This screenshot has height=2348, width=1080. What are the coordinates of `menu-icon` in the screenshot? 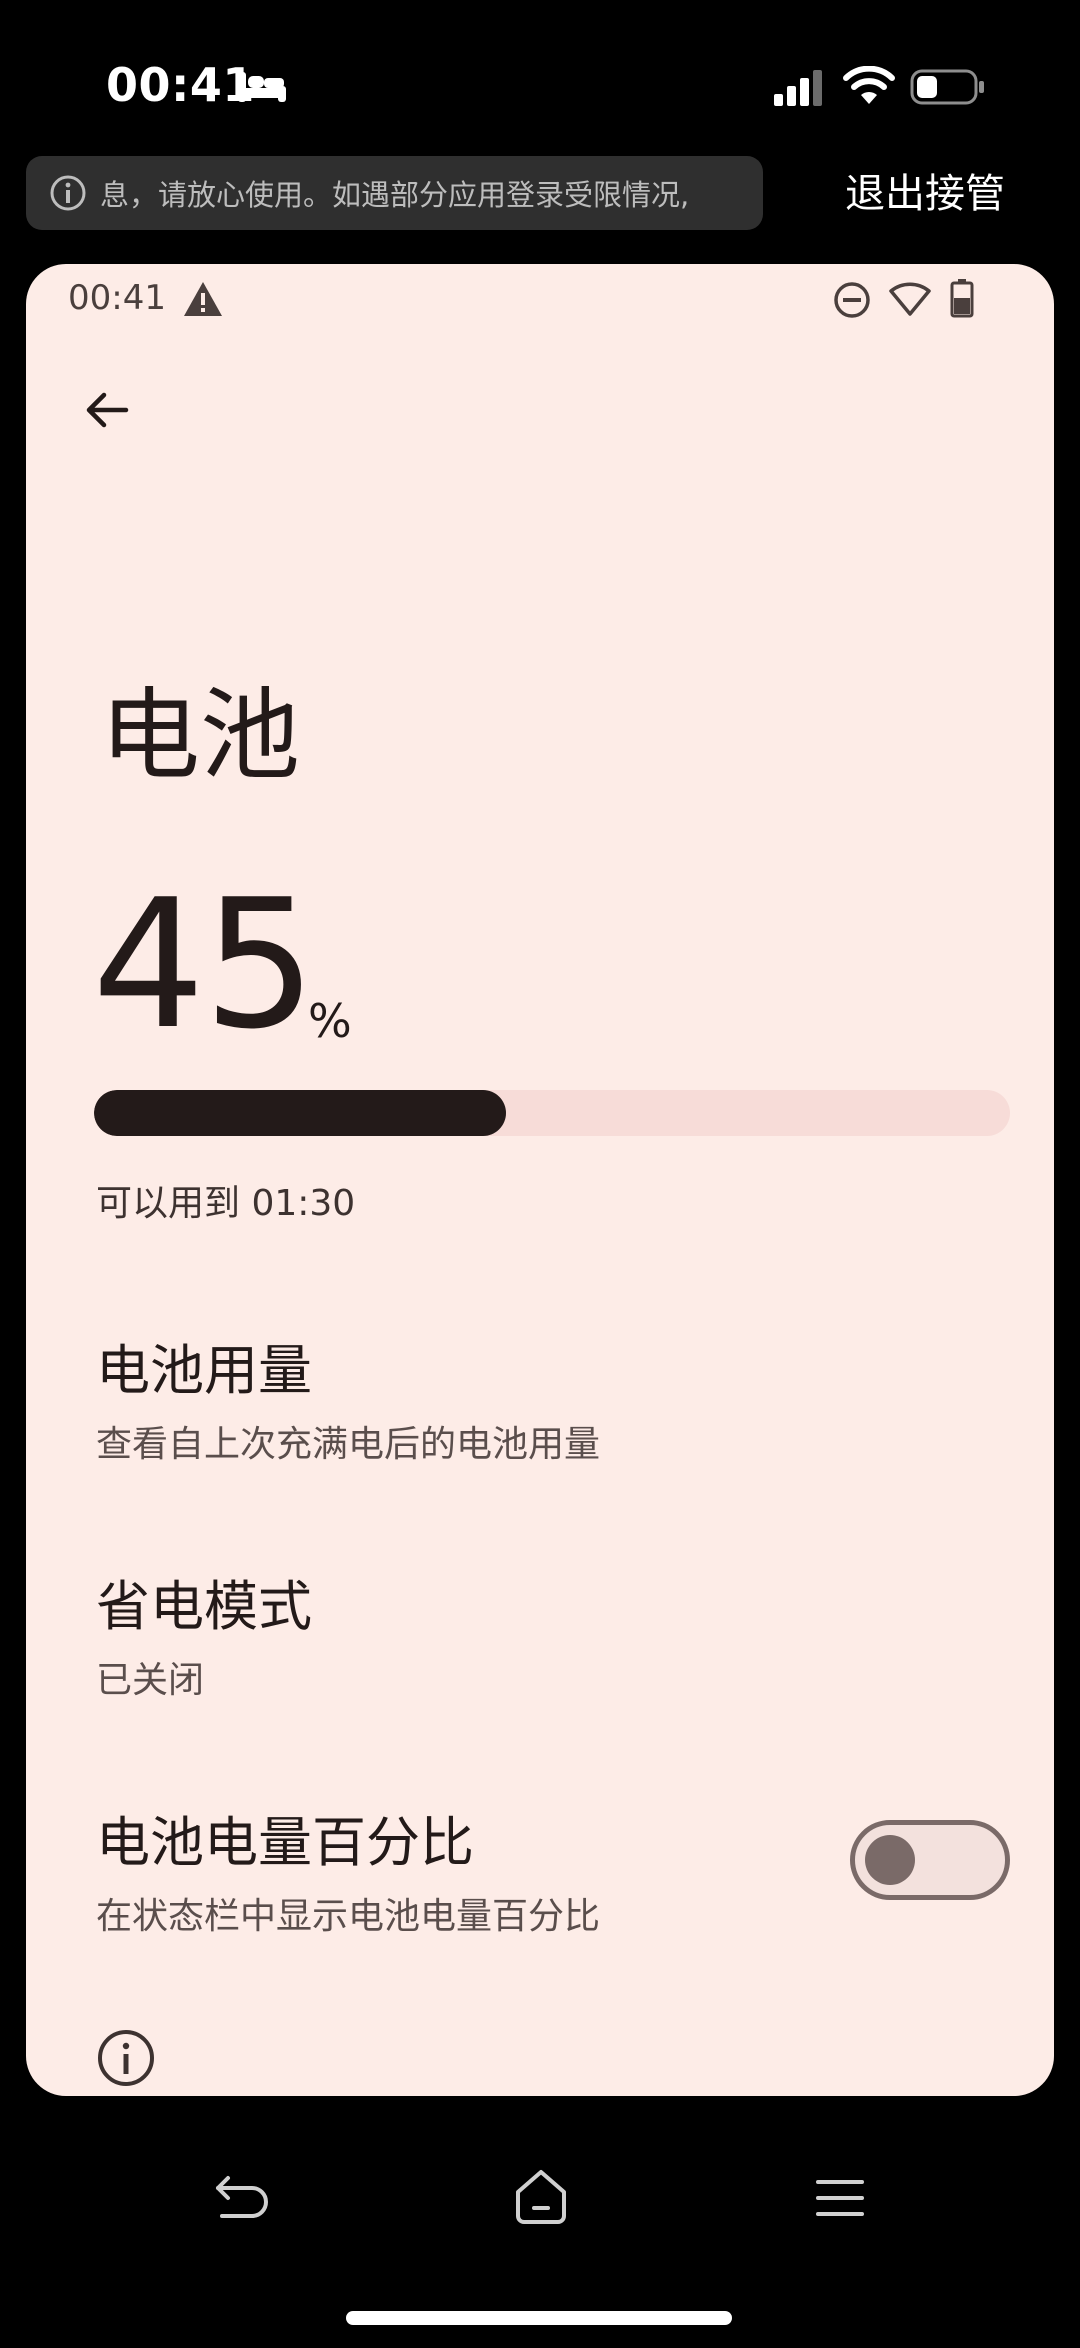 It's located at (840, 2198).